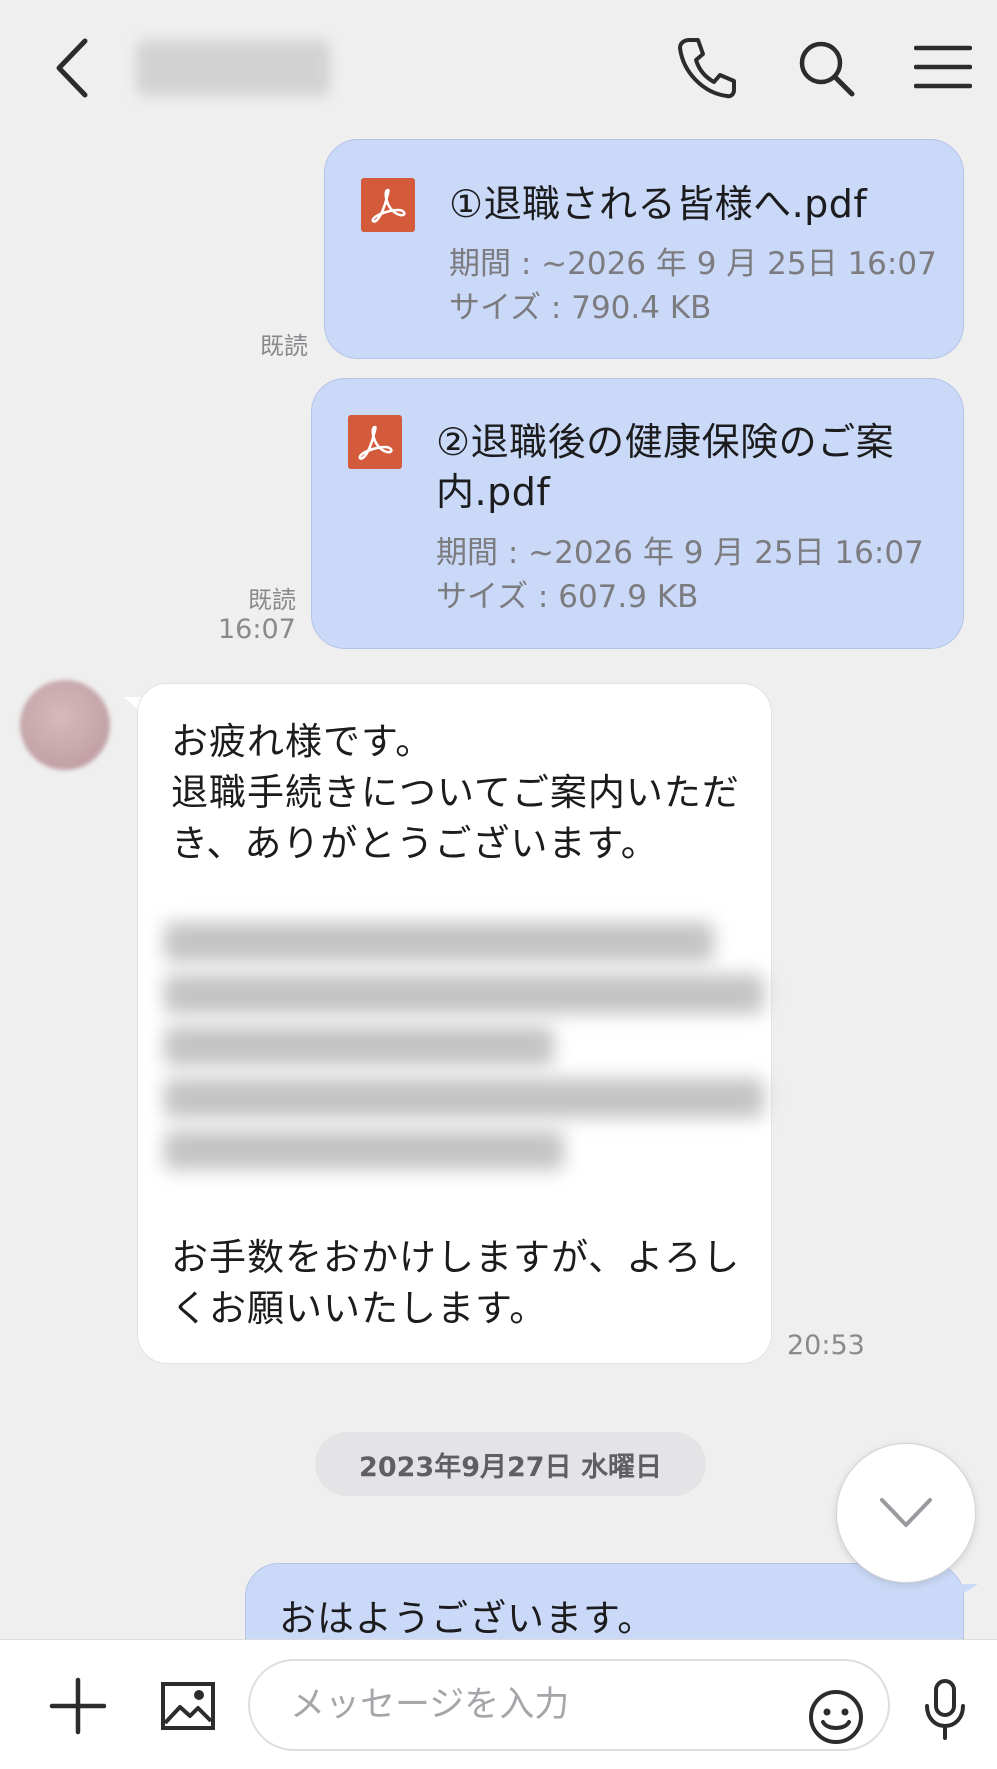 This screenshot has width=997, height=1769. What do you see at coordinates (467, 1618) in the screenshot?
I see `message-text: おはようございます。` at bounding box center [467, 1618].